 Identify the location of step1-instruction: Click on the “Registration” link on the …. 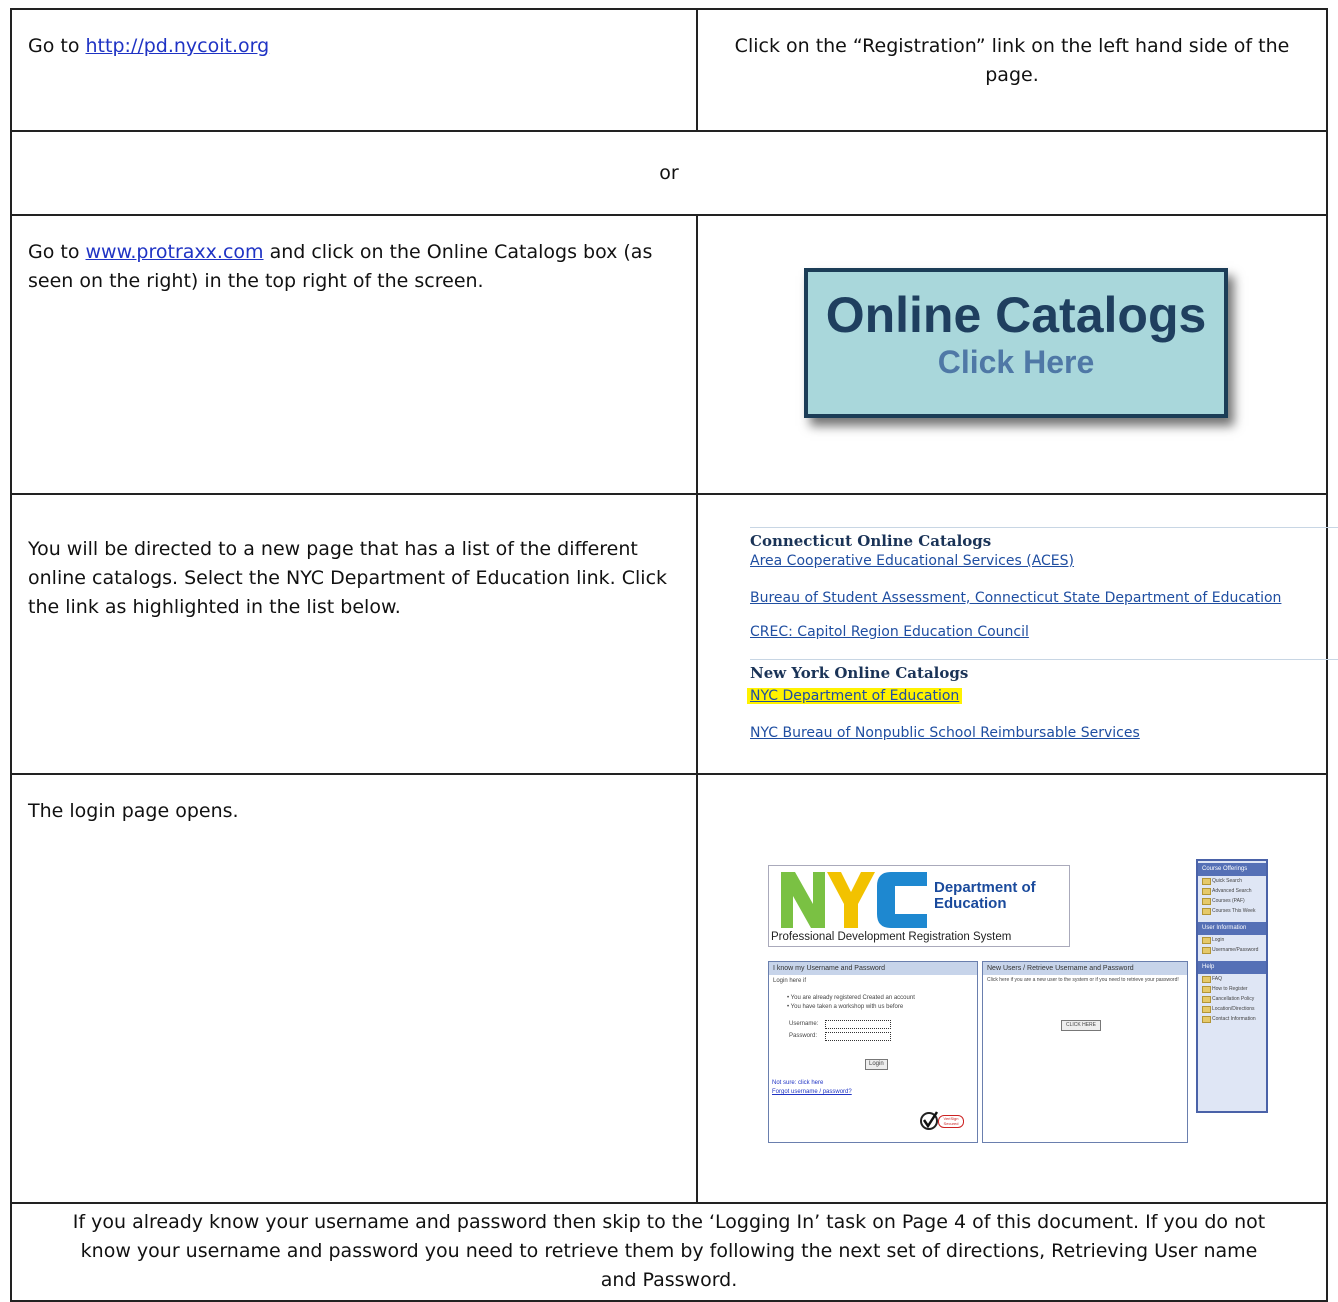
(1012, 60).